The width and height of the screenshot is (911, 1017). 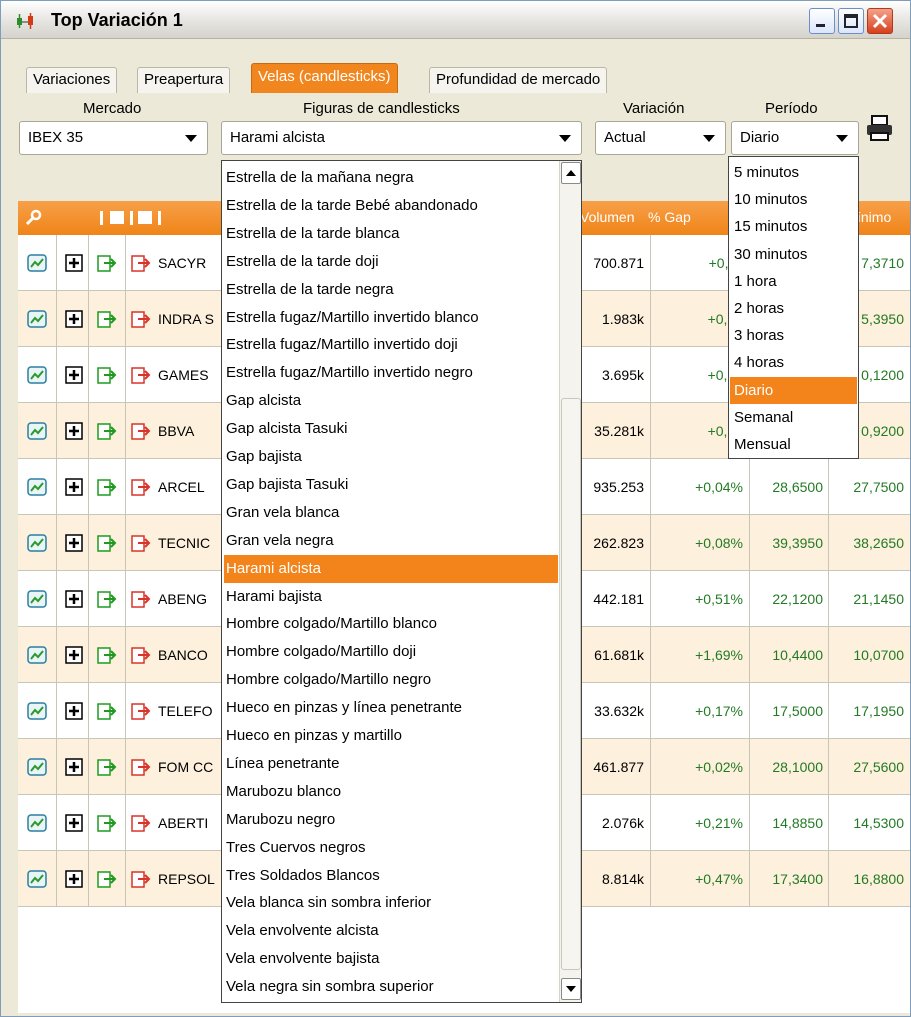 What do you see at coordinates (793, 444) in the screenshot?
I see `periodo-option: Mensual` at bounding box center [793, 444].